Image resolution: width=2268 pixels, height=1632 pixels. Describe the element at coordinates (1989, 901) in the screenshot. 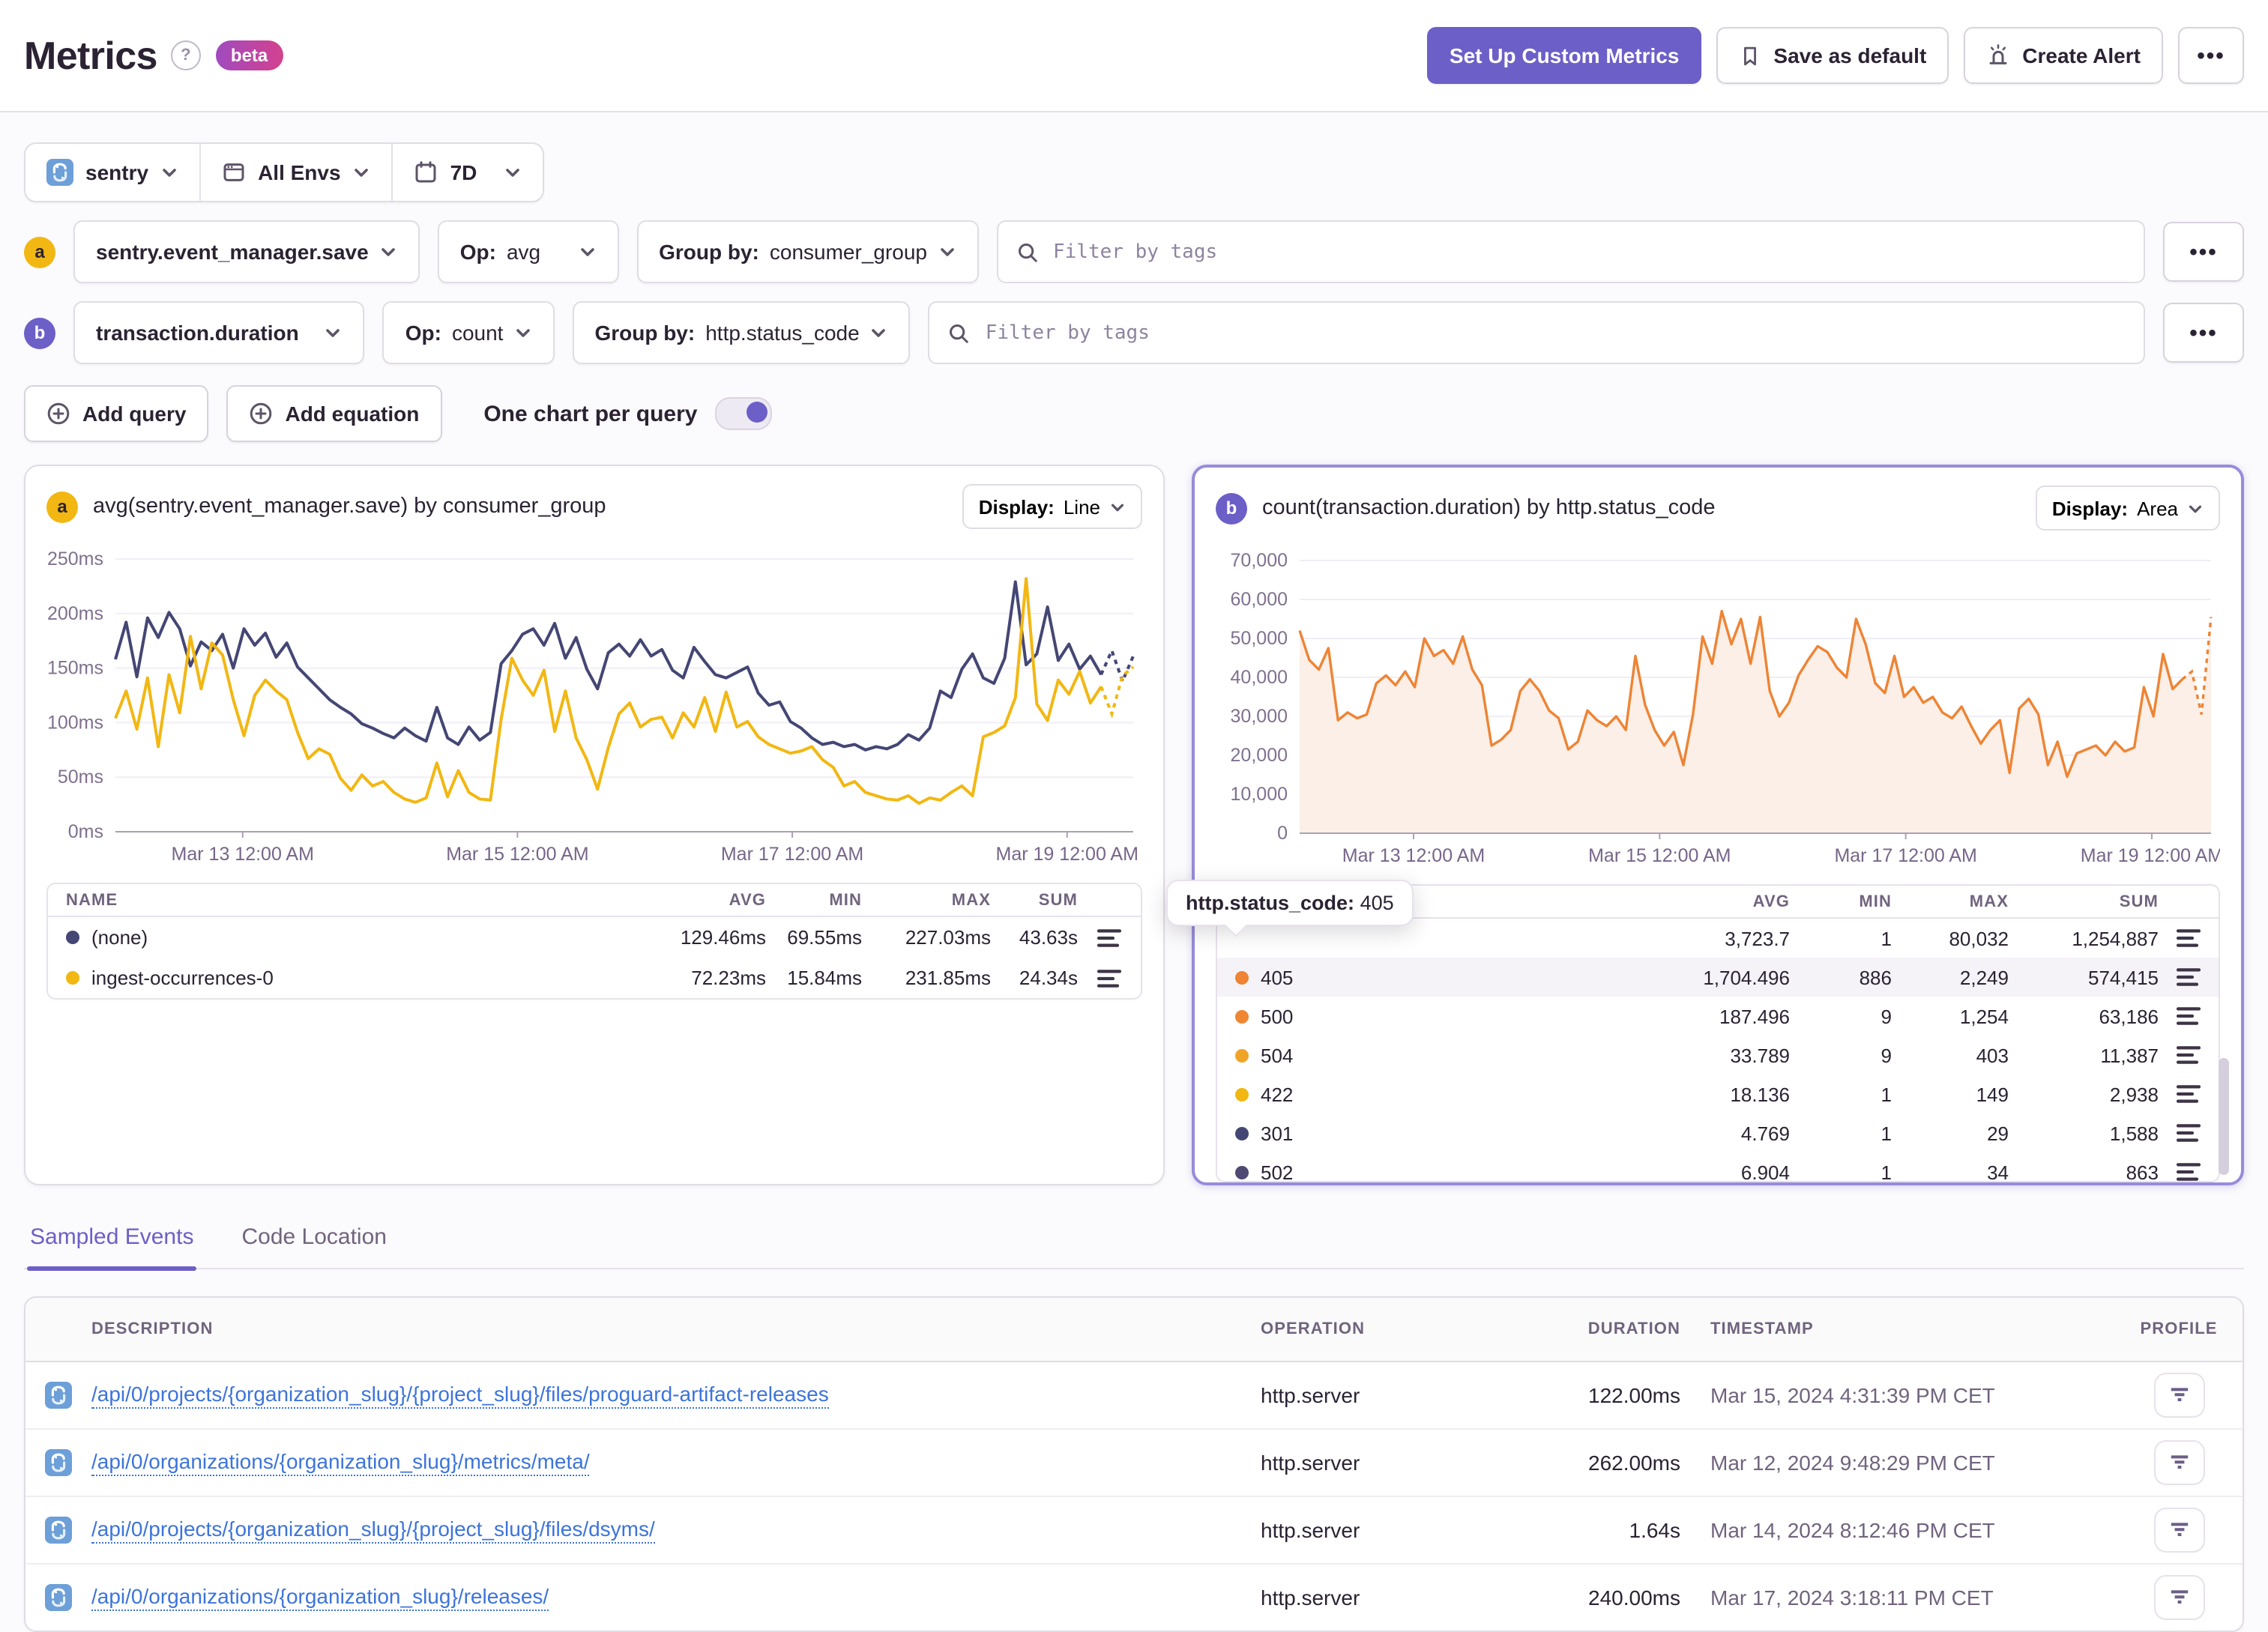

I see `col-max: MAX` at that location.